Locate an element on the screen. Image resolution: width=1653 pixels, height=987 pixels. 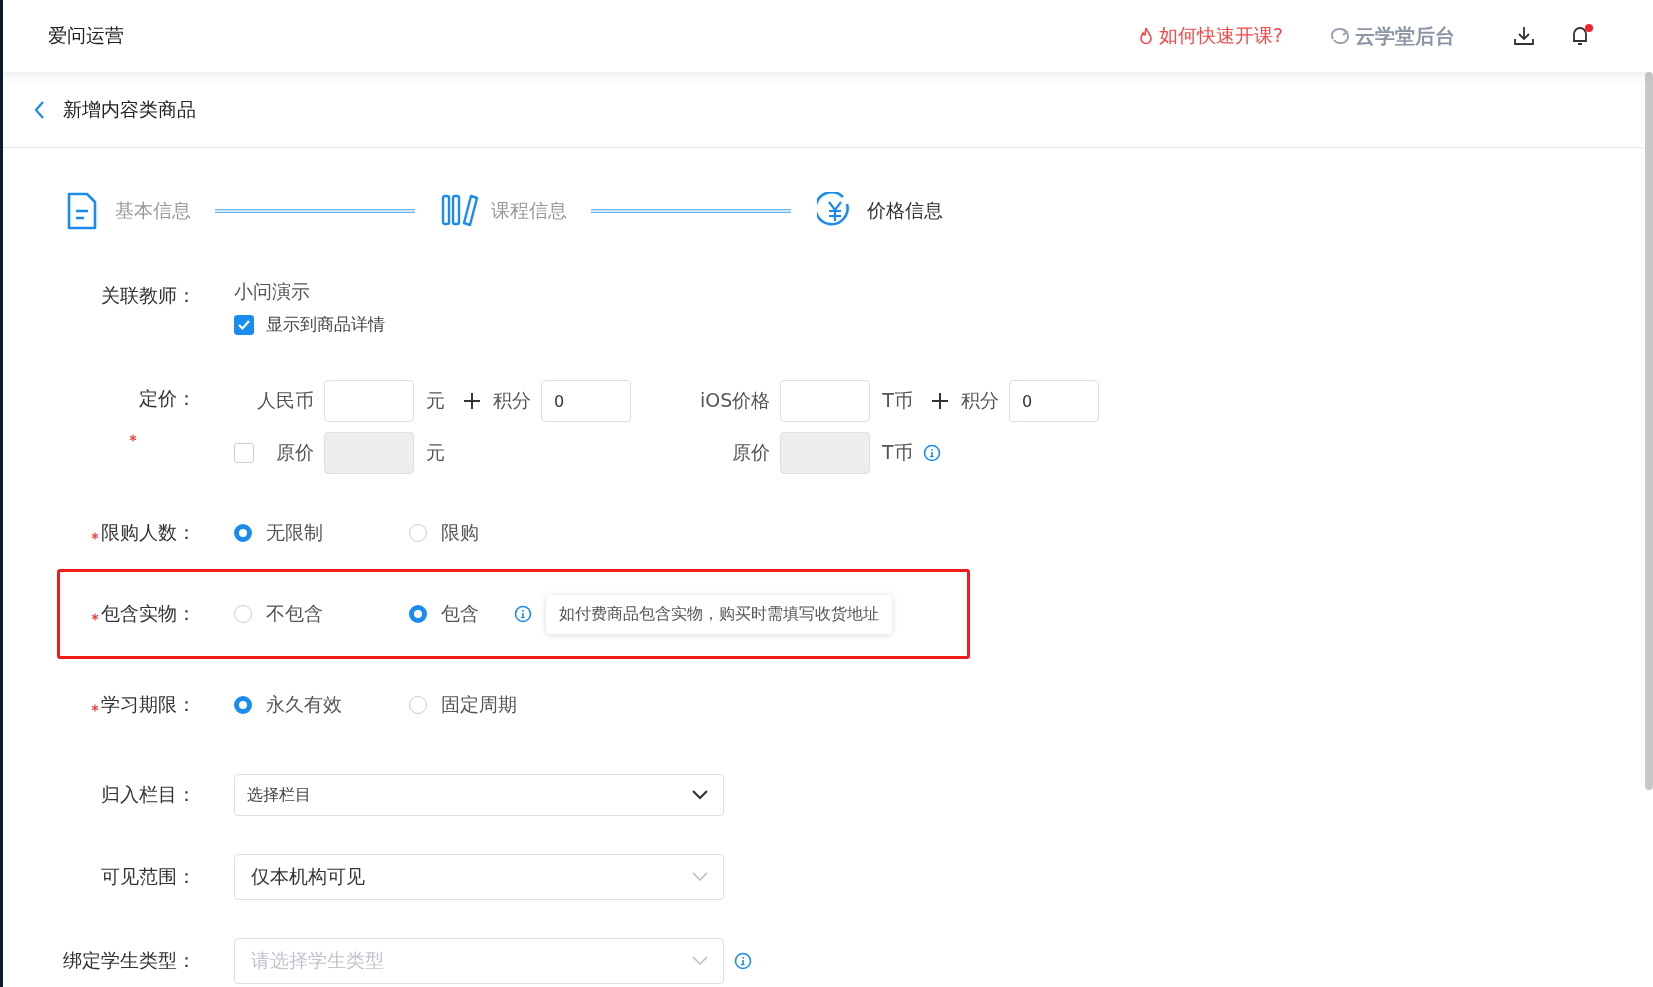
download-icon is located at coordinates (1524, 36).